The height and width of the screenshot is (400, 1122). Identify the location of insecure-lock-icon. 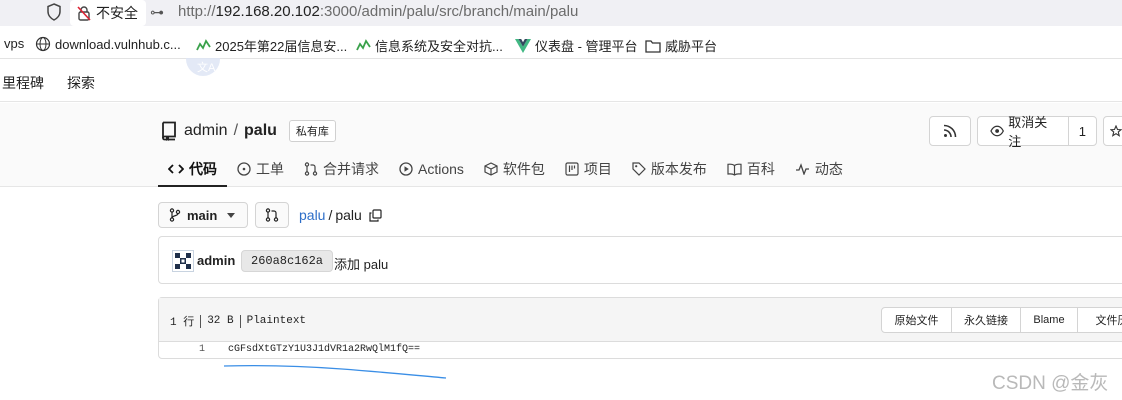
(84, 13).